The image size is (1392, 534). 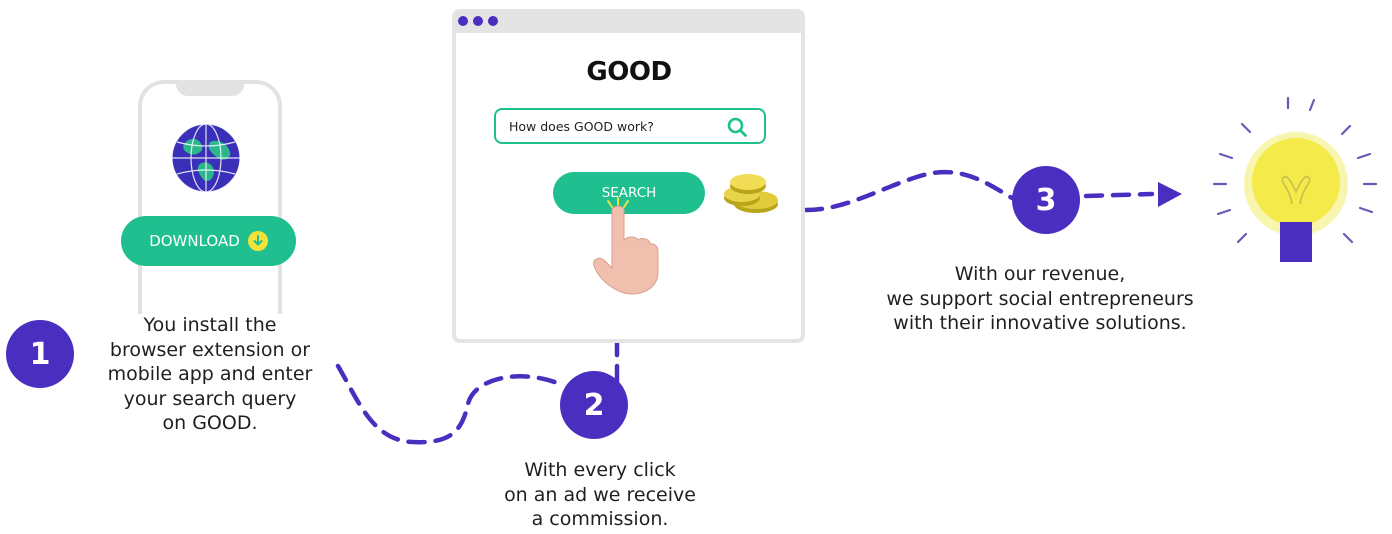 I want to click on download-arrow-icon, so click(x=257, y=241).